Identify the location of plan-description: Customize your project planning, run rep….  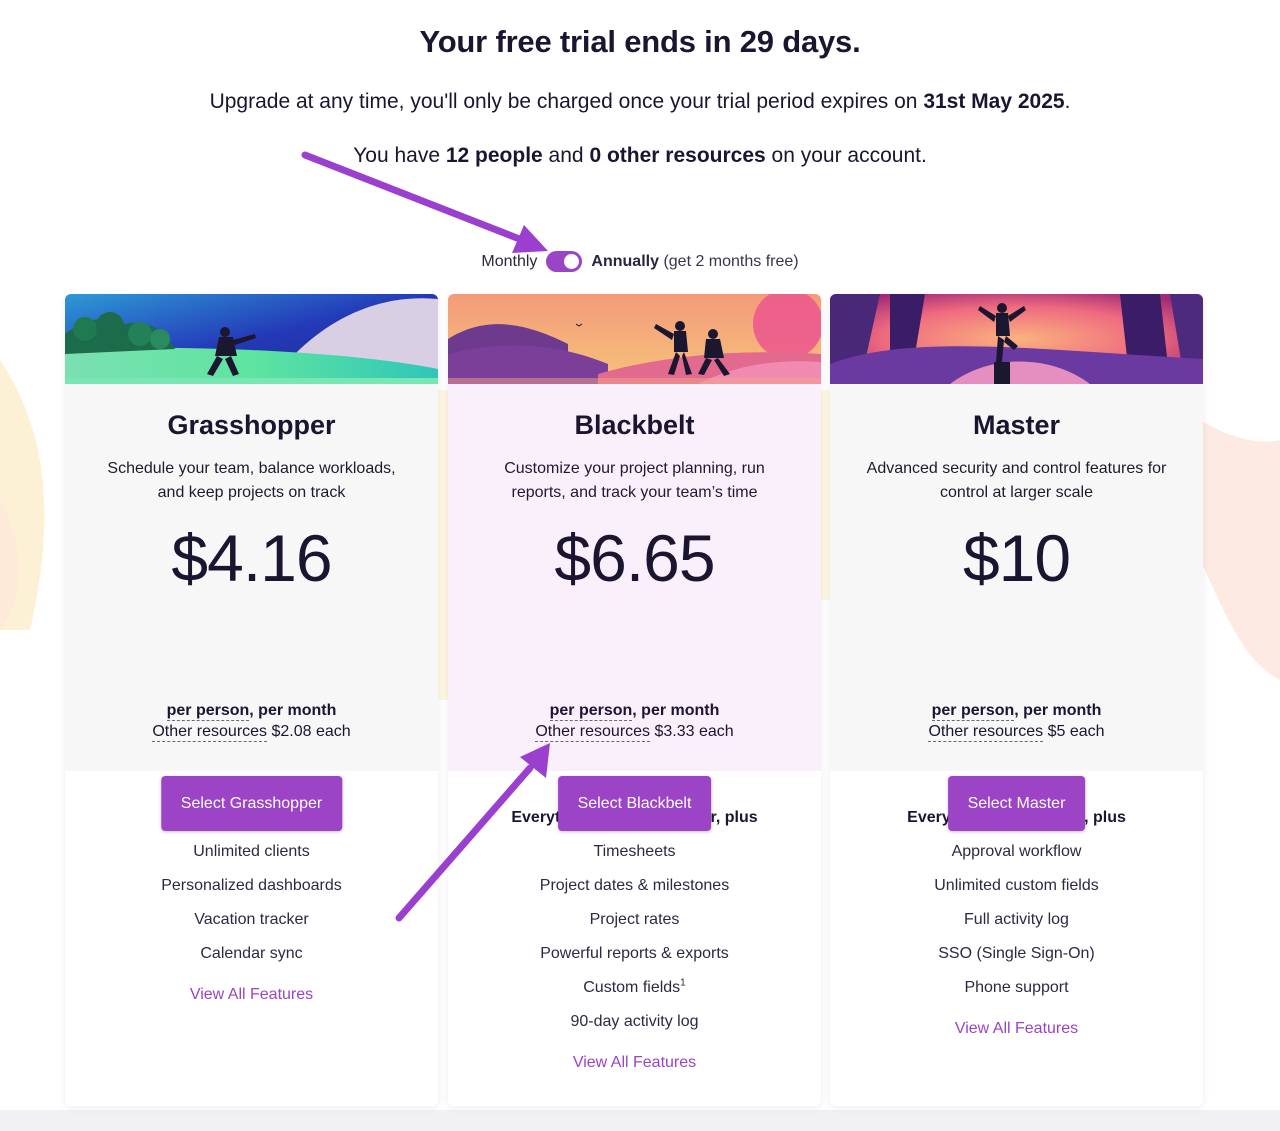
(634, 480).